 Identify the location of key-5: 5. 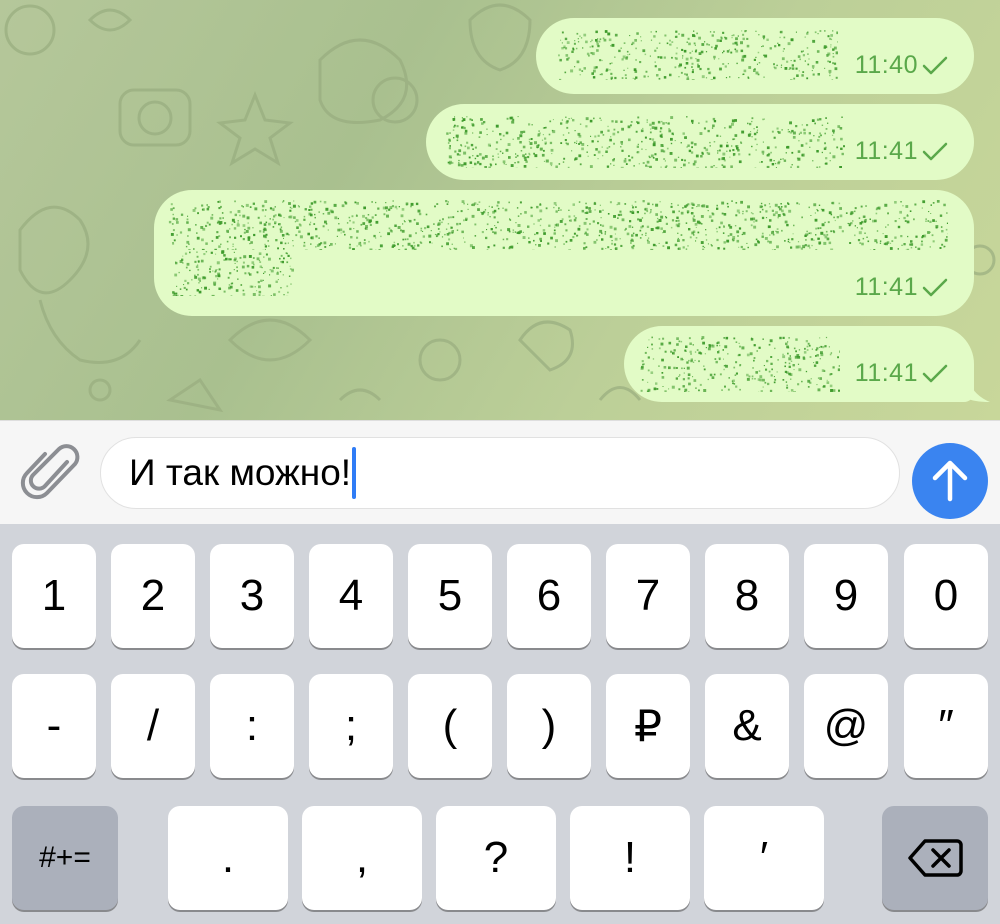
(450, 596).